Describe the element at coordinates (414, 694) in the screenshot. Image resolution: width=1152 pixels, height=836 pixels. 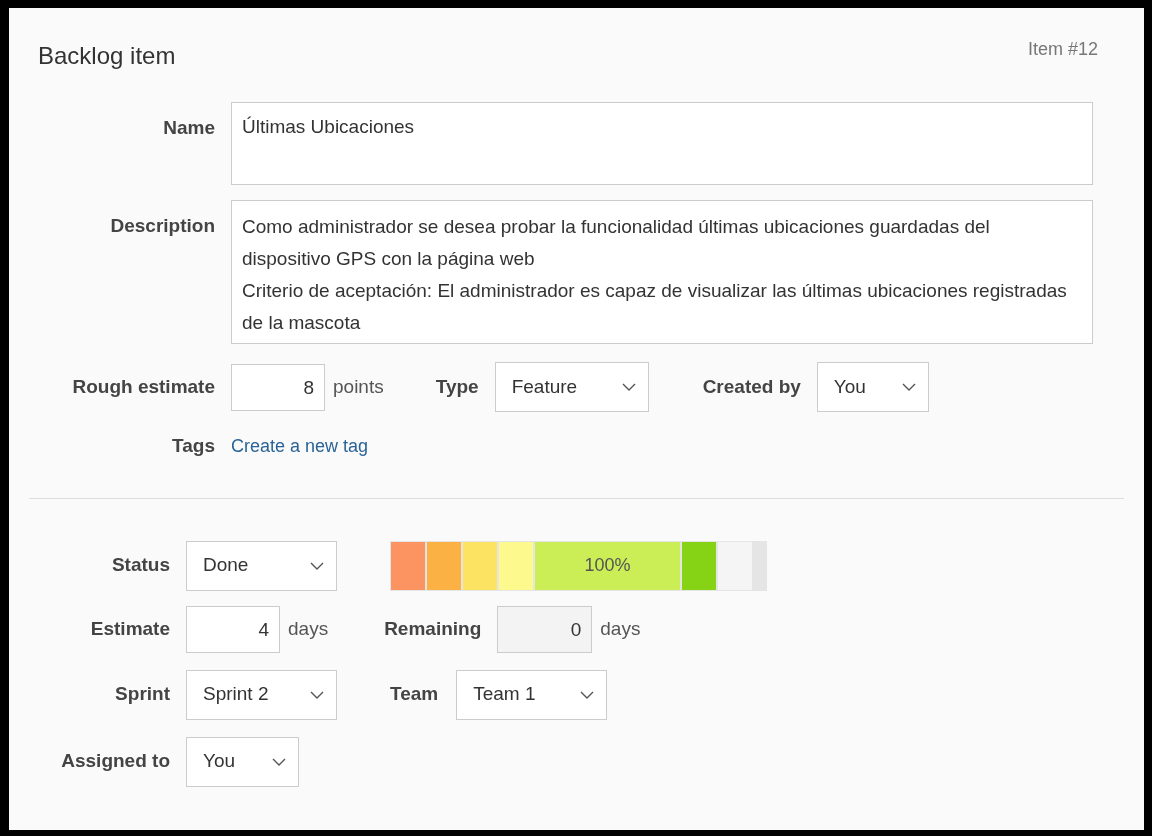
I see `field-label: Team` at that location.